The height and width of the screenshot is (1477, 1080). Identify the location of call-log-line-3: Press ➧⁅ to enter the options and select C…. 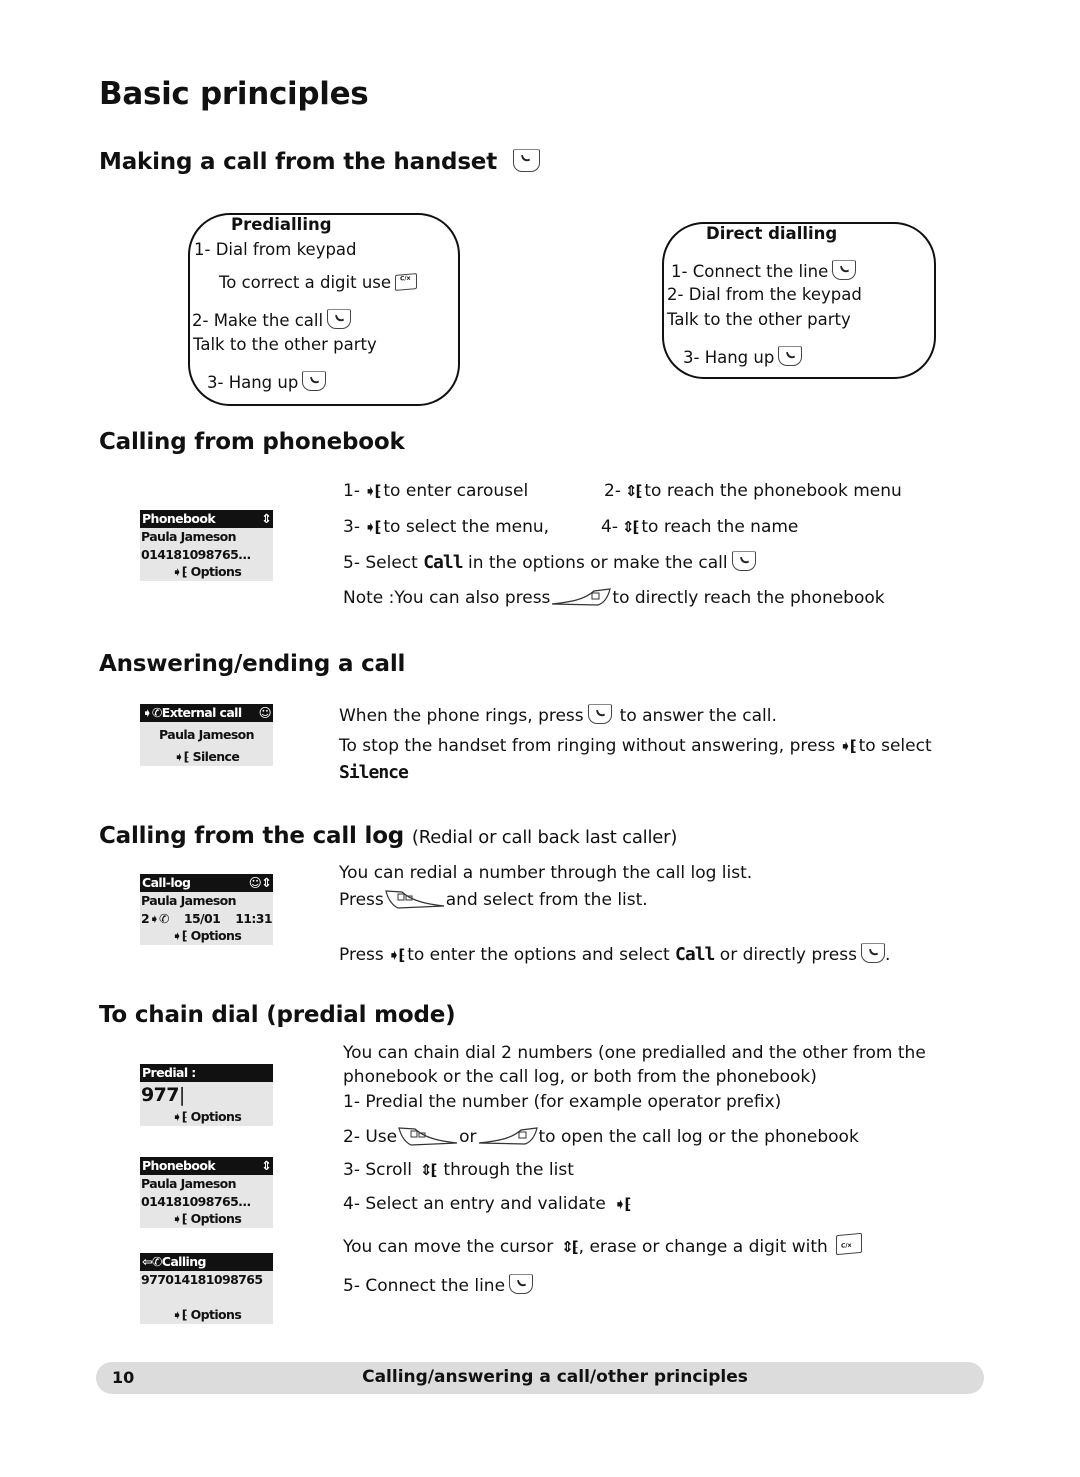
(615, 954).